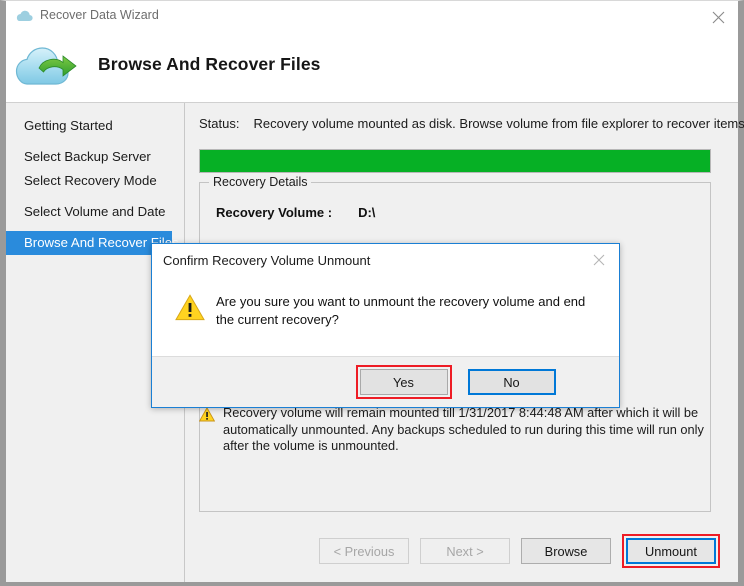 The image size is (744, 586). I want to click on status-label: Status:, so click(219, 123).